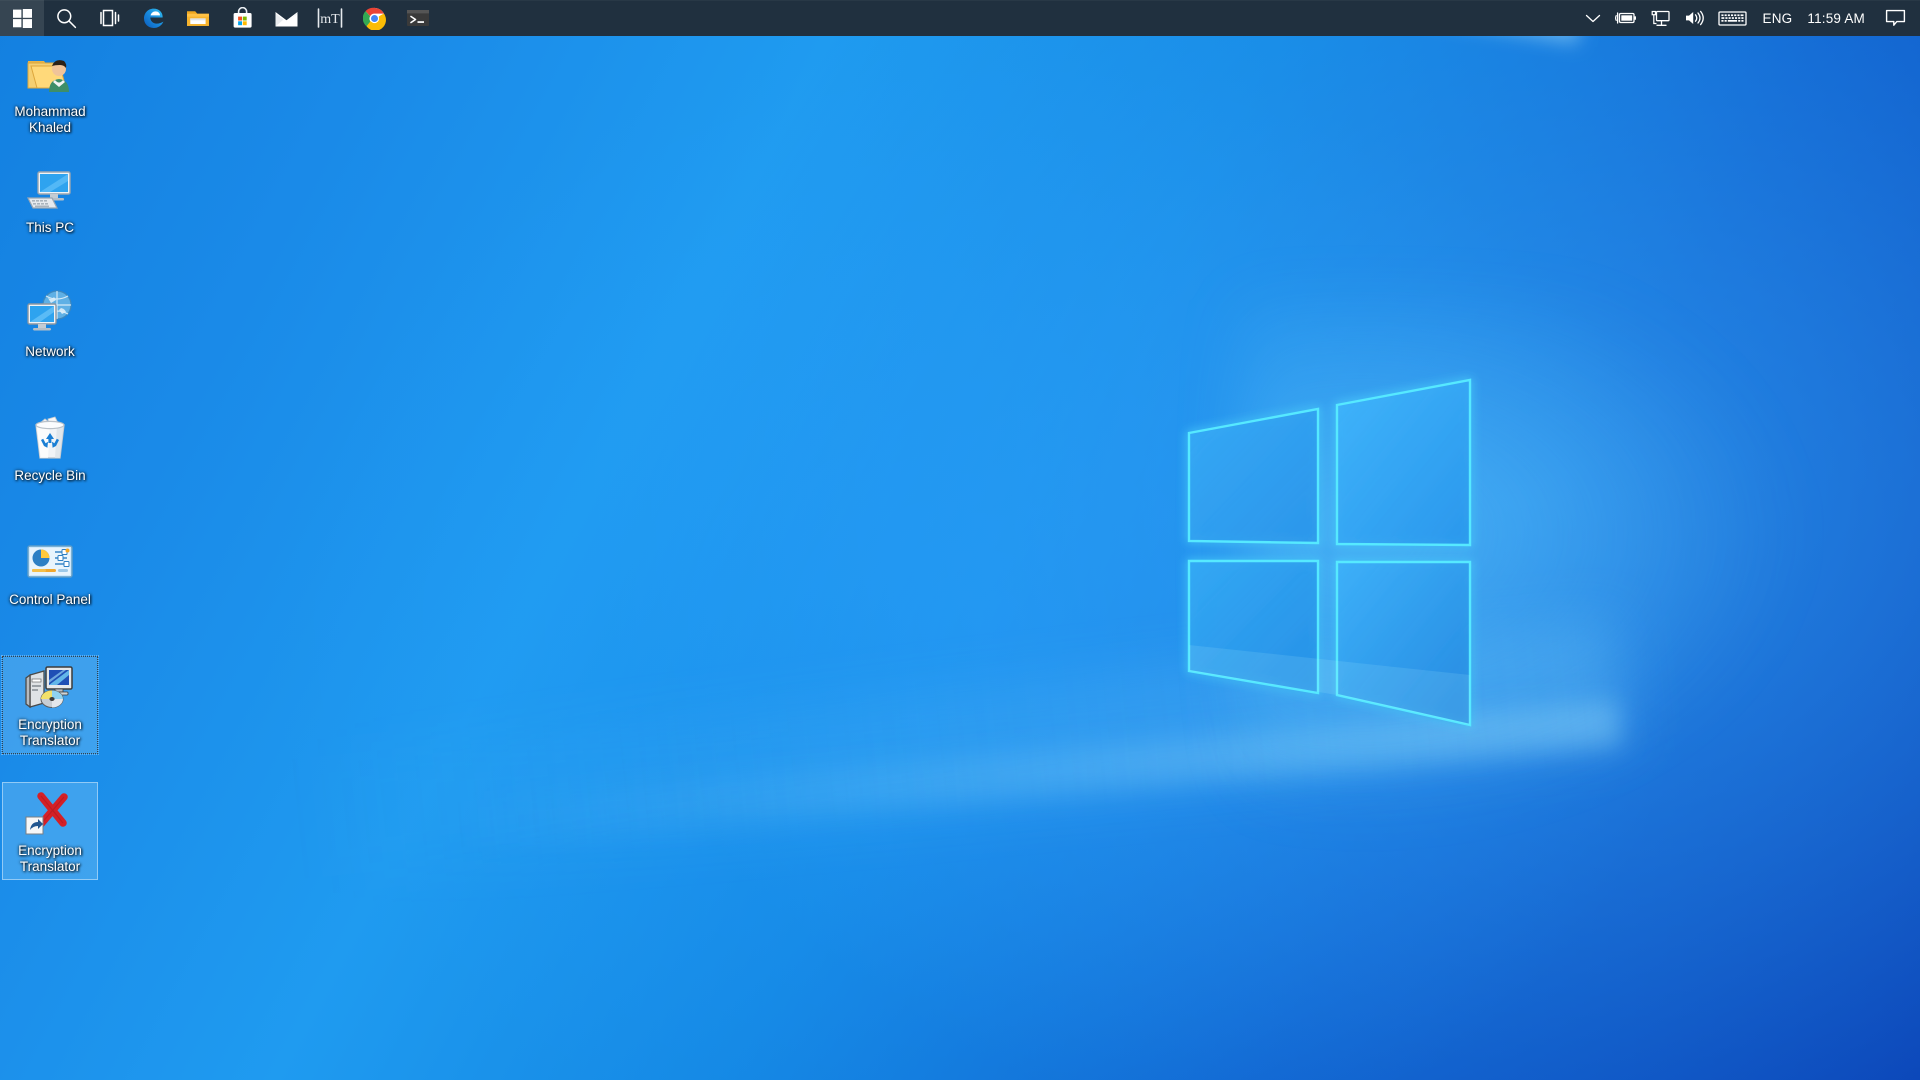  I want to click on search-icon, so click(66, 18).